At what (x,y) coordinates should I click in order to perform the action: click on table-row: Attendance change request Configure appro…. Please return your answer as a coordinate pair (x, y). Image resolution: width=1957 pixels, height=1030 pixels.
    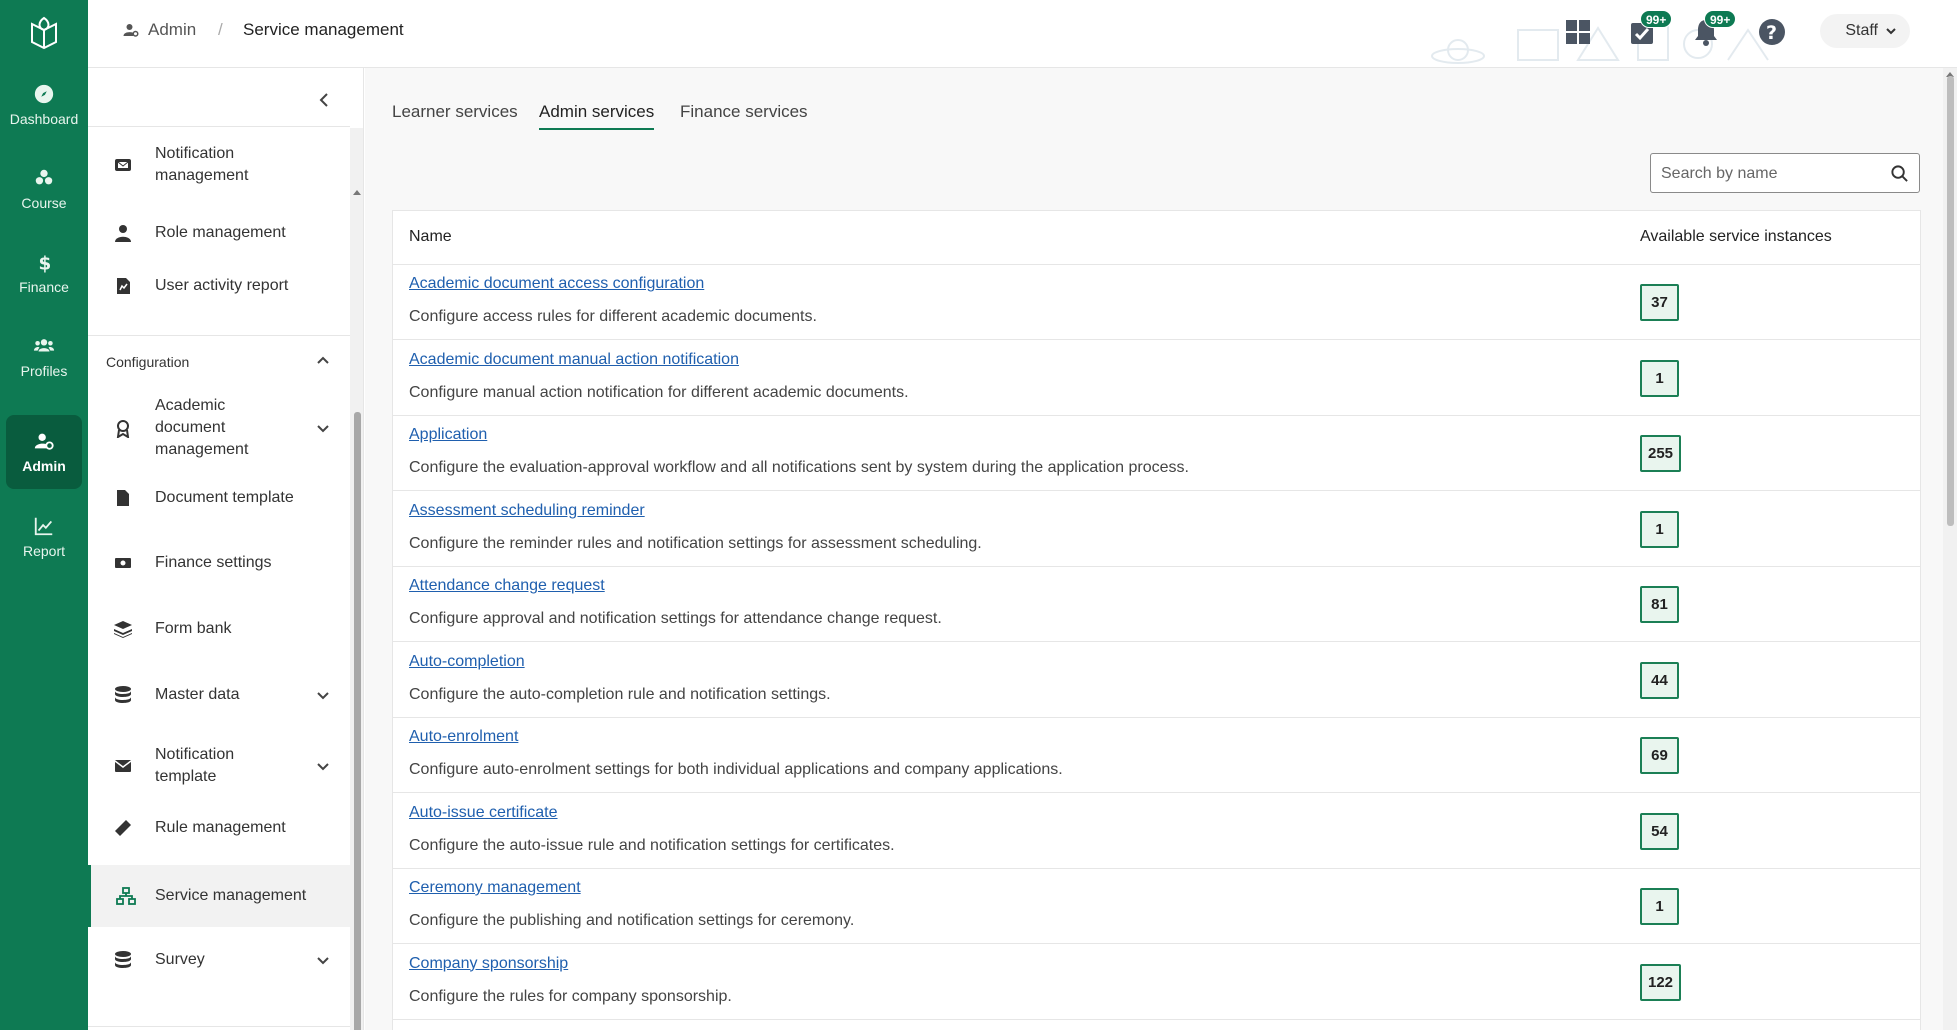
    Looking at the image, I should click on (1156, 604).